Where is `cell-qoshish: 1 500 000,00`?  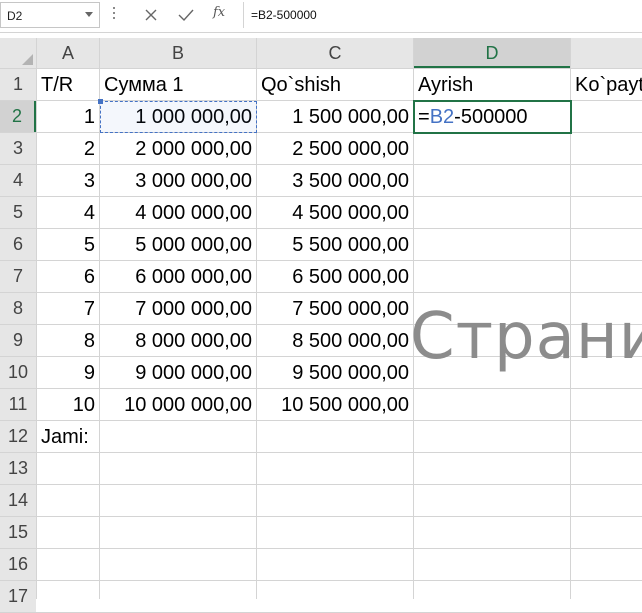 cell-qoshish: 1 500 000,00 is located at coordinates (335, 117).